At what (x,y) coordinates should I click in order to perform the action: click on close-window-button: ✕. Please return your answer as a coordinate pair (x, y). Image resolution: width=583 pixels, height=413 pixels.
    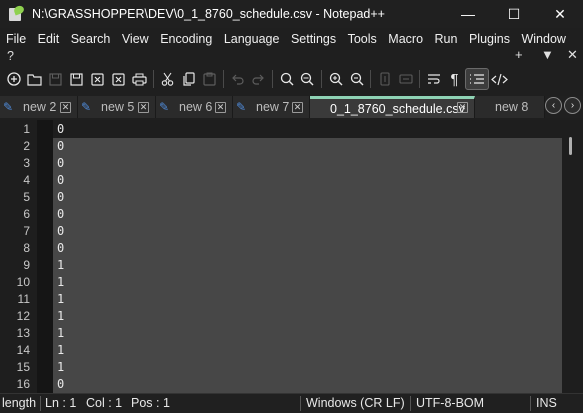
    Looking at the image, I should click on (560, 14).